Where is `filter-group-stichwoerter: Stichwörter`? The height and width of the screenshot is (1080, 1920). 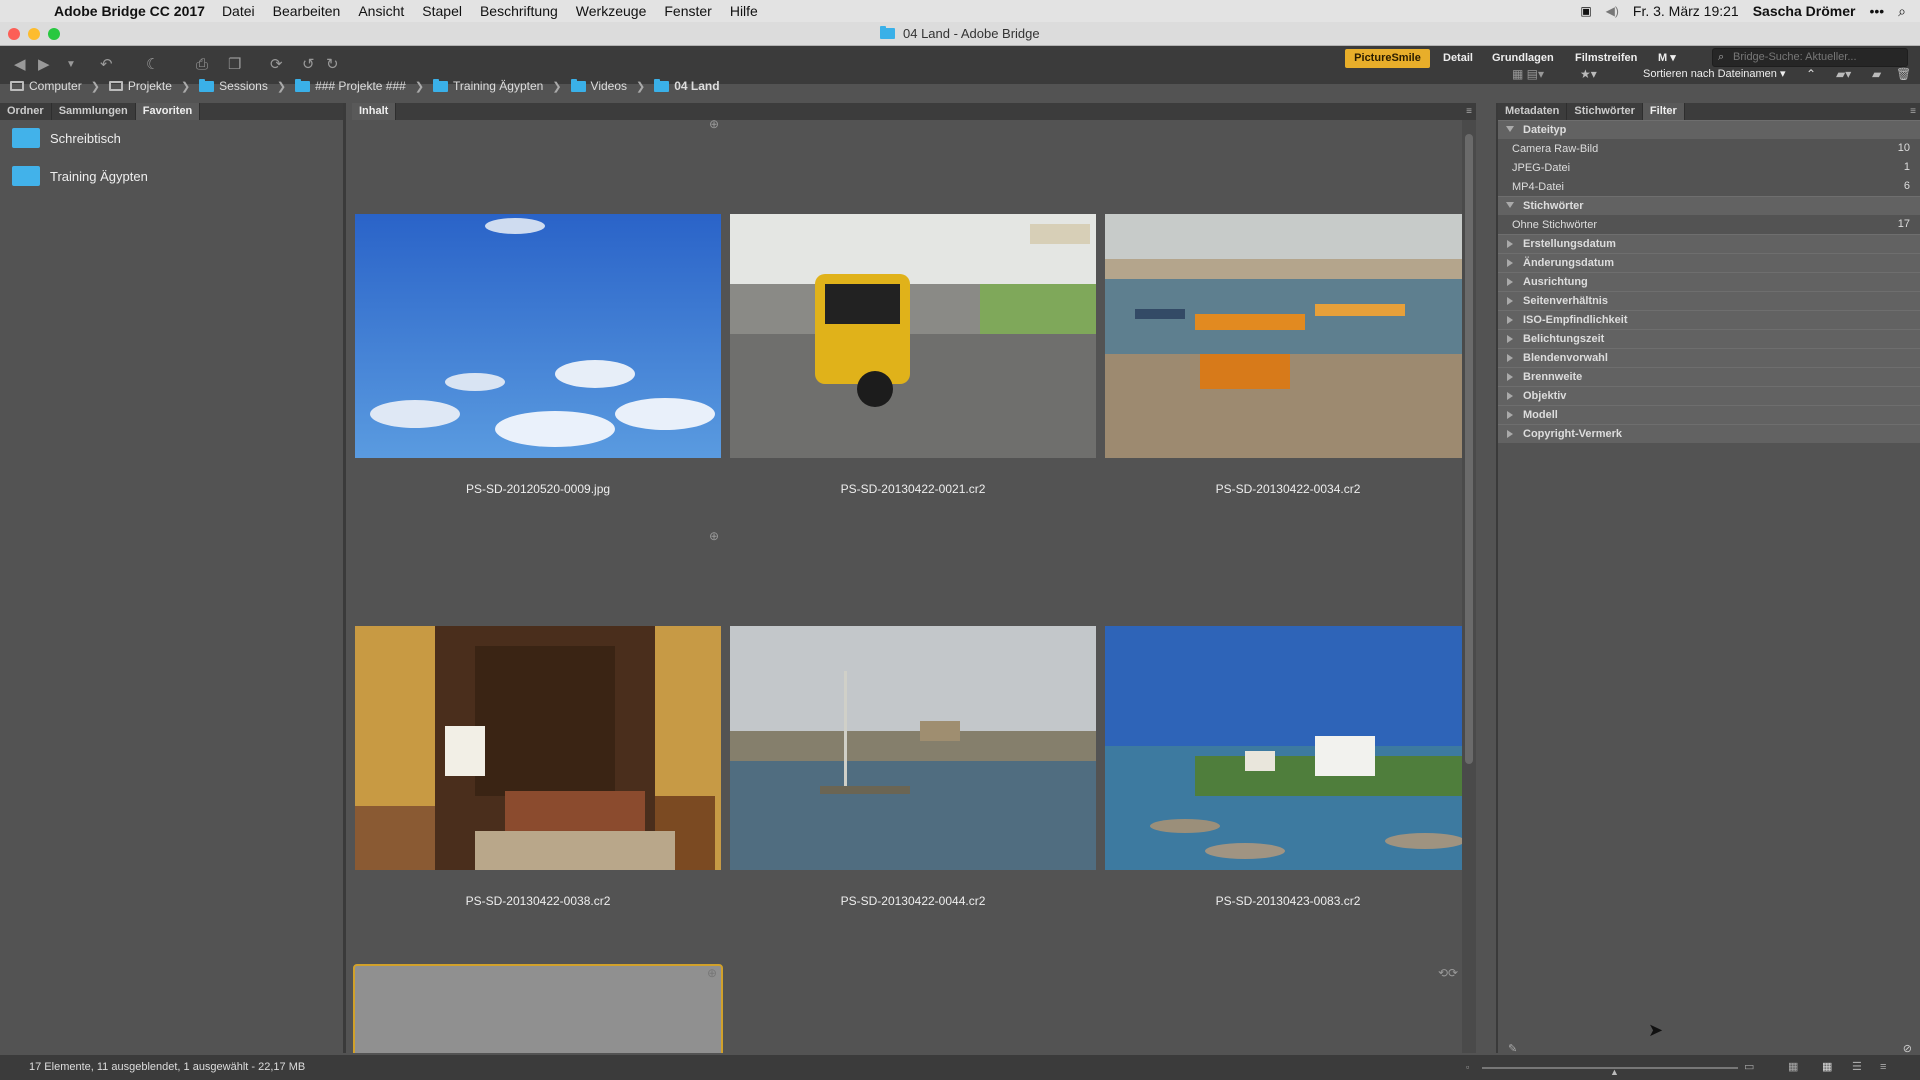
filter-group-stichwoerter: Stichwörter is located at coordinates (1709, 205).